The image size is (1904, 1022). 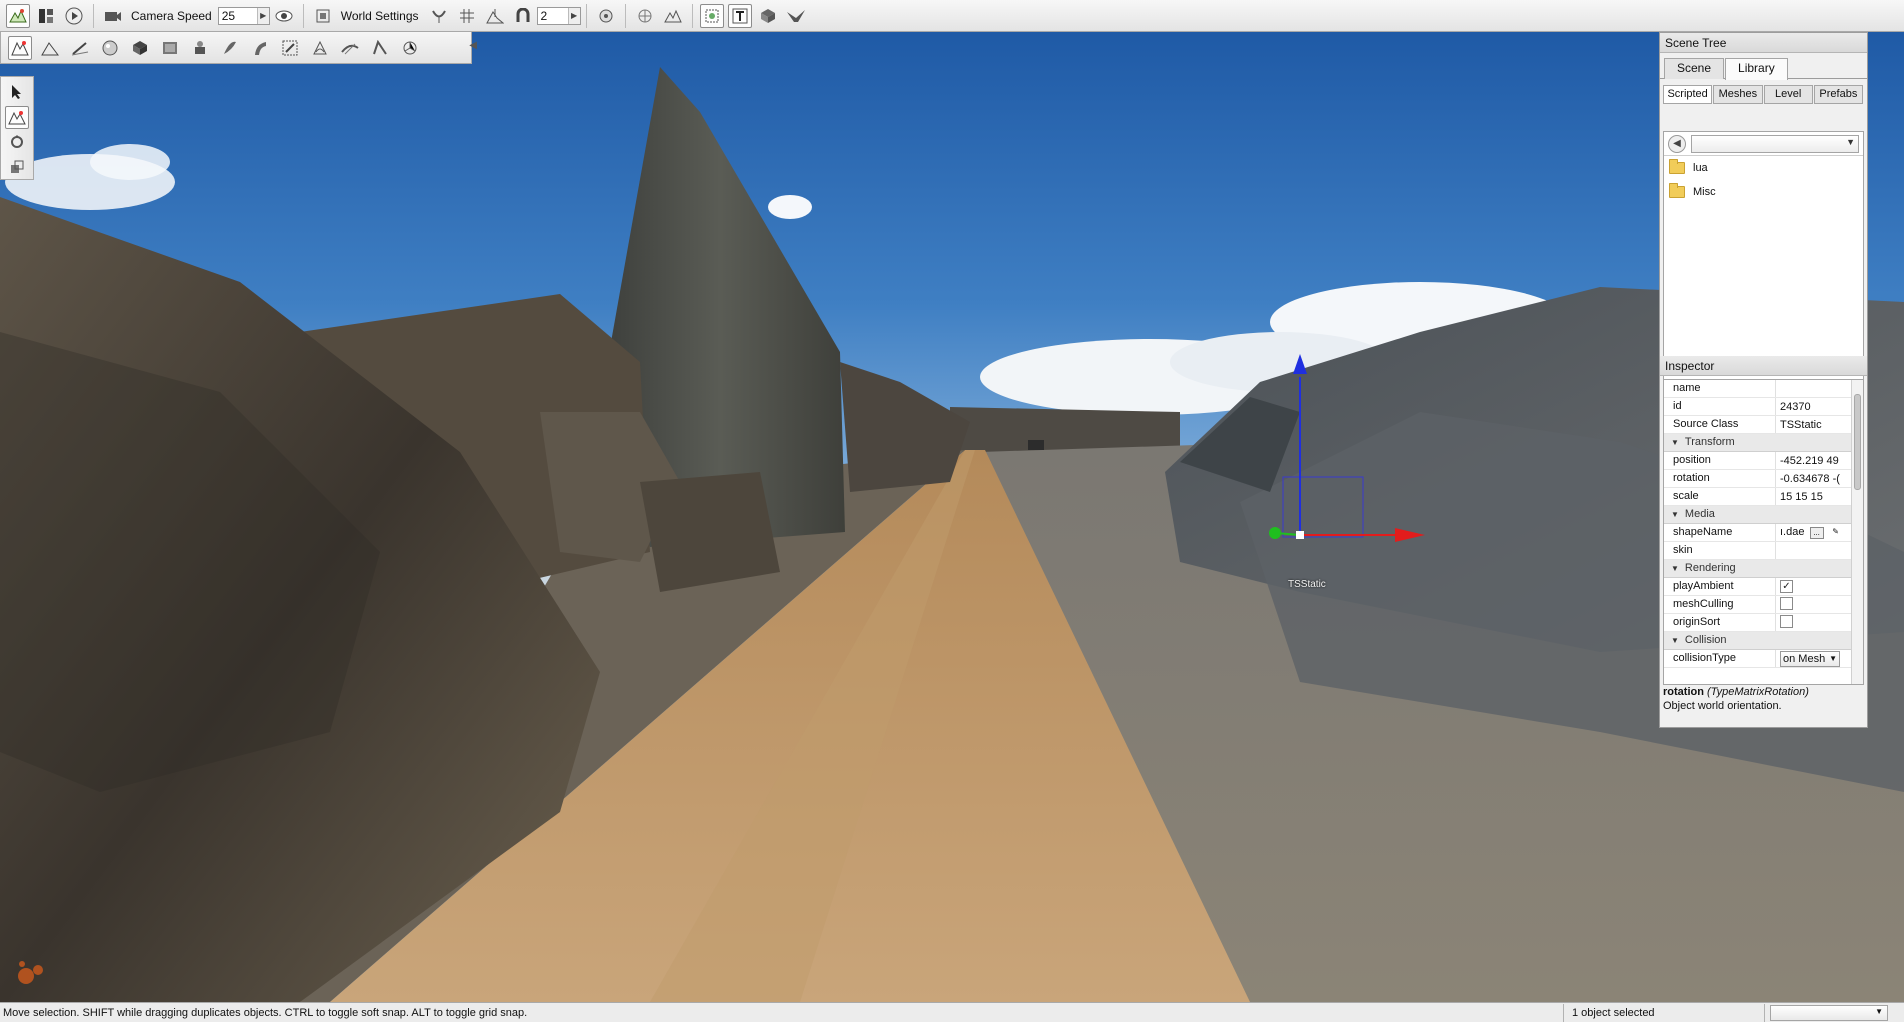 I want to click on collapse-toolbar-icon: ◀, so click(x=473, y=45).